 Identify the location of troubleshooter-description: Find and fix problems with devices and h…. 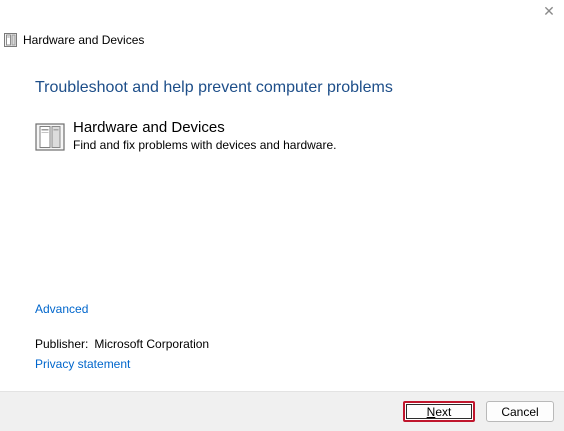
(205, 145).